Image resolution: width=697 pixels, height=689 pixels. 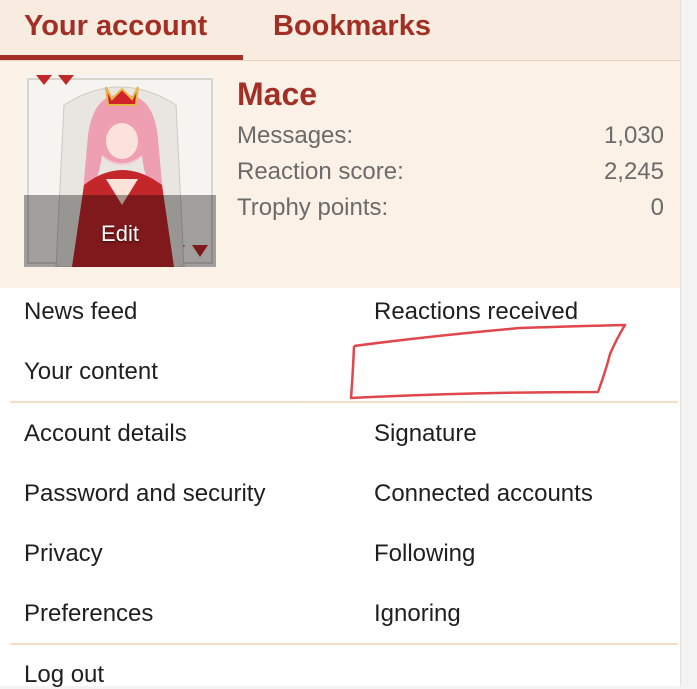 I want to click on link-news-feed: News feed, so click(x=80, y=312).